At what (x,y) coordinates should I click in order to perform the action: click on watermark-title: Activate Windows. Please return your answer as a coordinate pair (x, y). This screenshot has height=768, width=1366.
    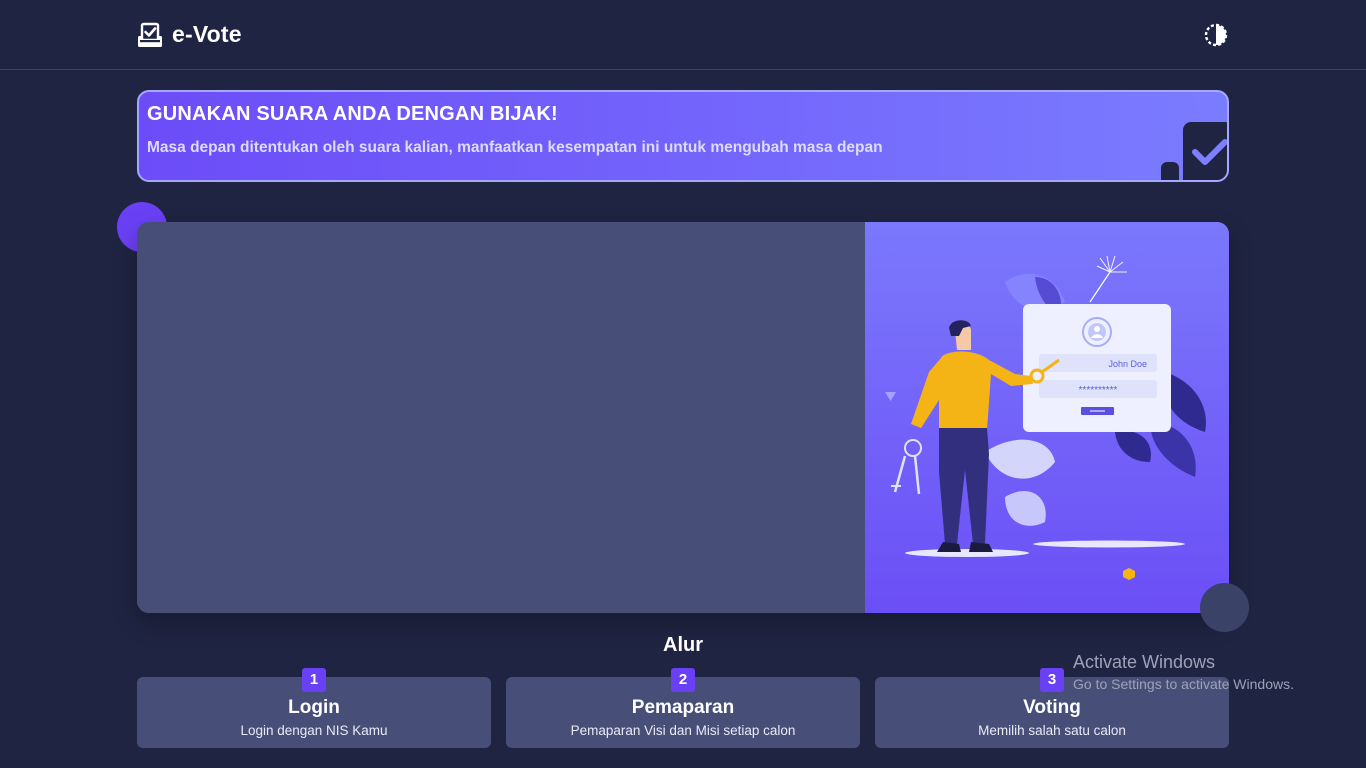
    Looking at the image, I should click on (1144, 662).